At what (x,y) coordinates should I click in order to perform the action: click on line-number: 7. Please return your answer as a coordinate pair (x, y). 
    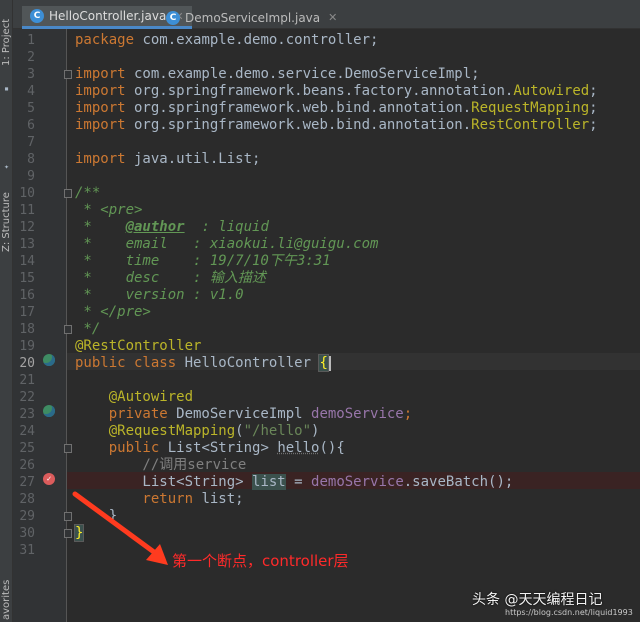
    Looking at the image, I should click on (31, 142).